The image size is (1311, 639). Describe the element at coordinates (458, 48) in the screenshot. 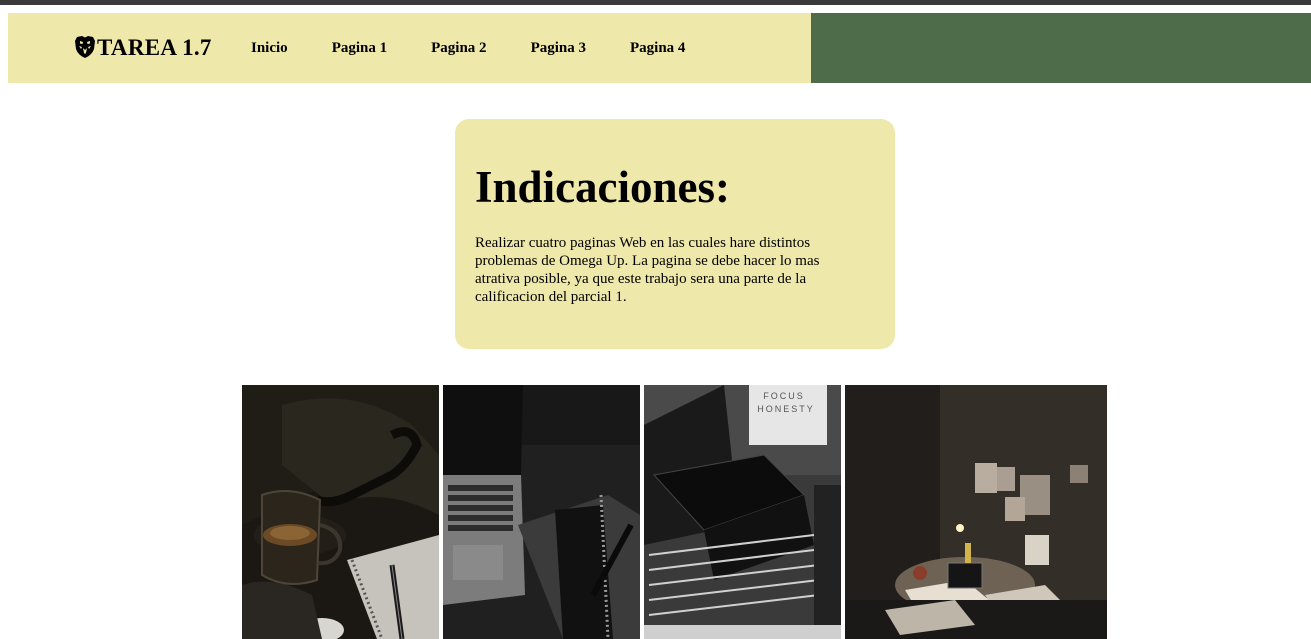

I see `nav-link-pagina-2: Pagina 2` at that location.